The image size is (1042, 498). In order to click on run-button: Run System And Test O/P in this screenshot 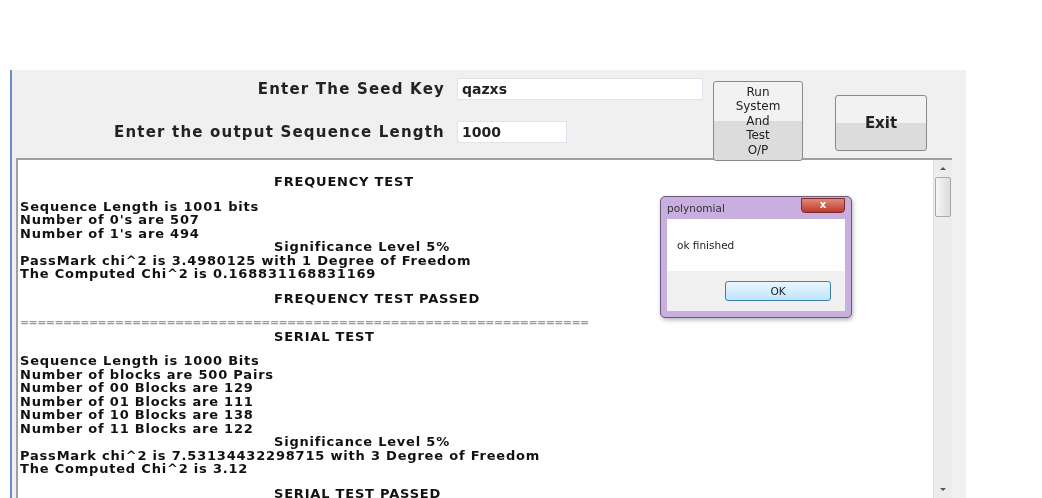, I will do `click(758, 121)`.